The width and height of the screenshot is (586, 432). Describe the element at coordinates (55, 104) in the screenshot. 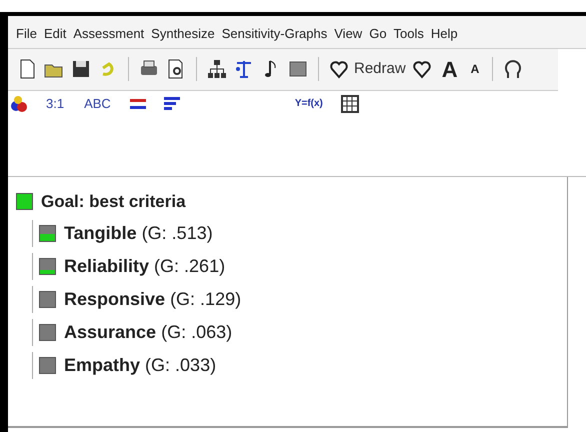

I see `toolbar-button: 3:1` at that location.